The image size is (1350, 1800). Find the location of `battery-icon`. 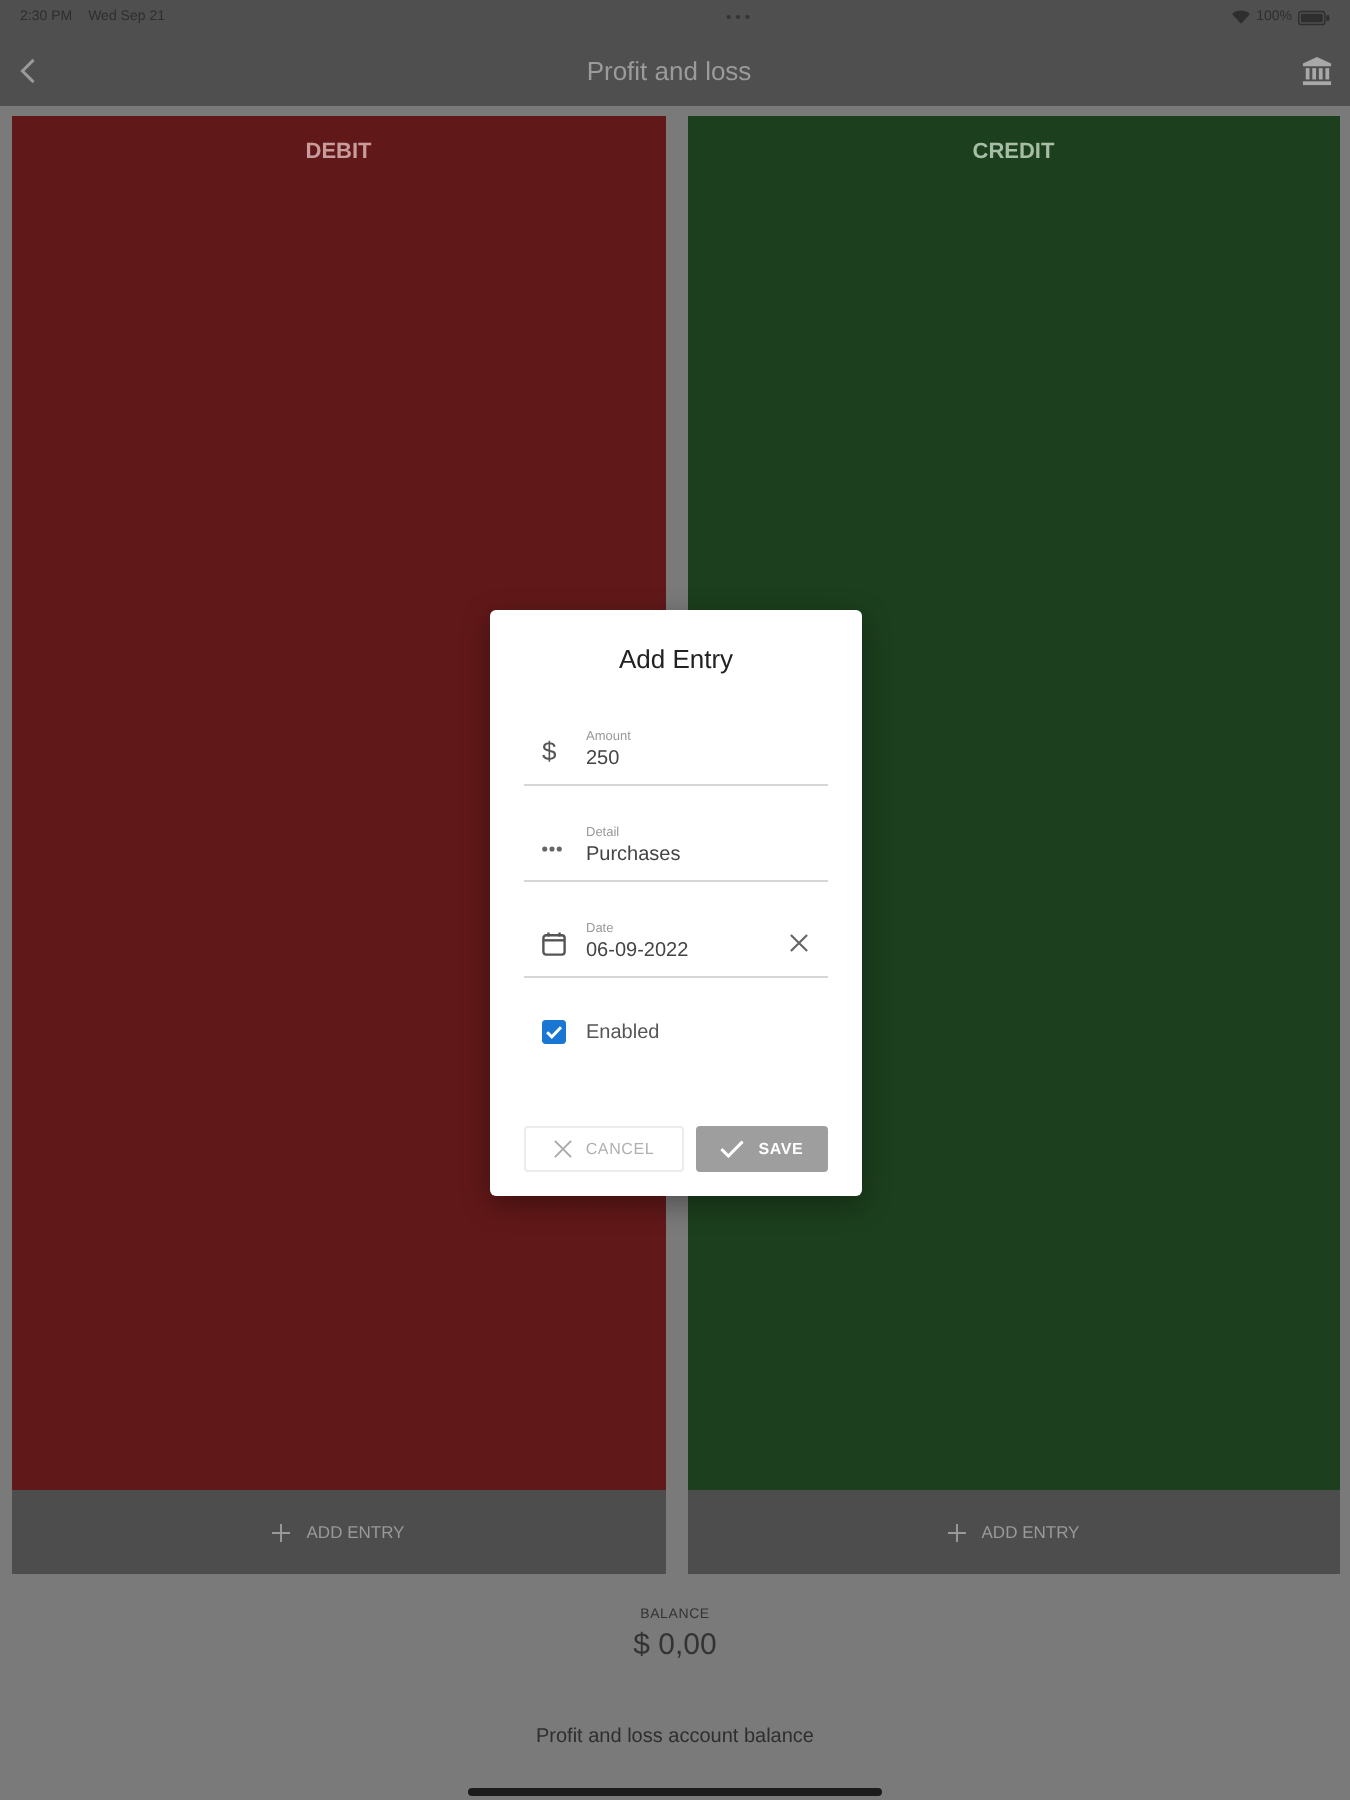

battery-icon is located at coordinates (1313, 17).